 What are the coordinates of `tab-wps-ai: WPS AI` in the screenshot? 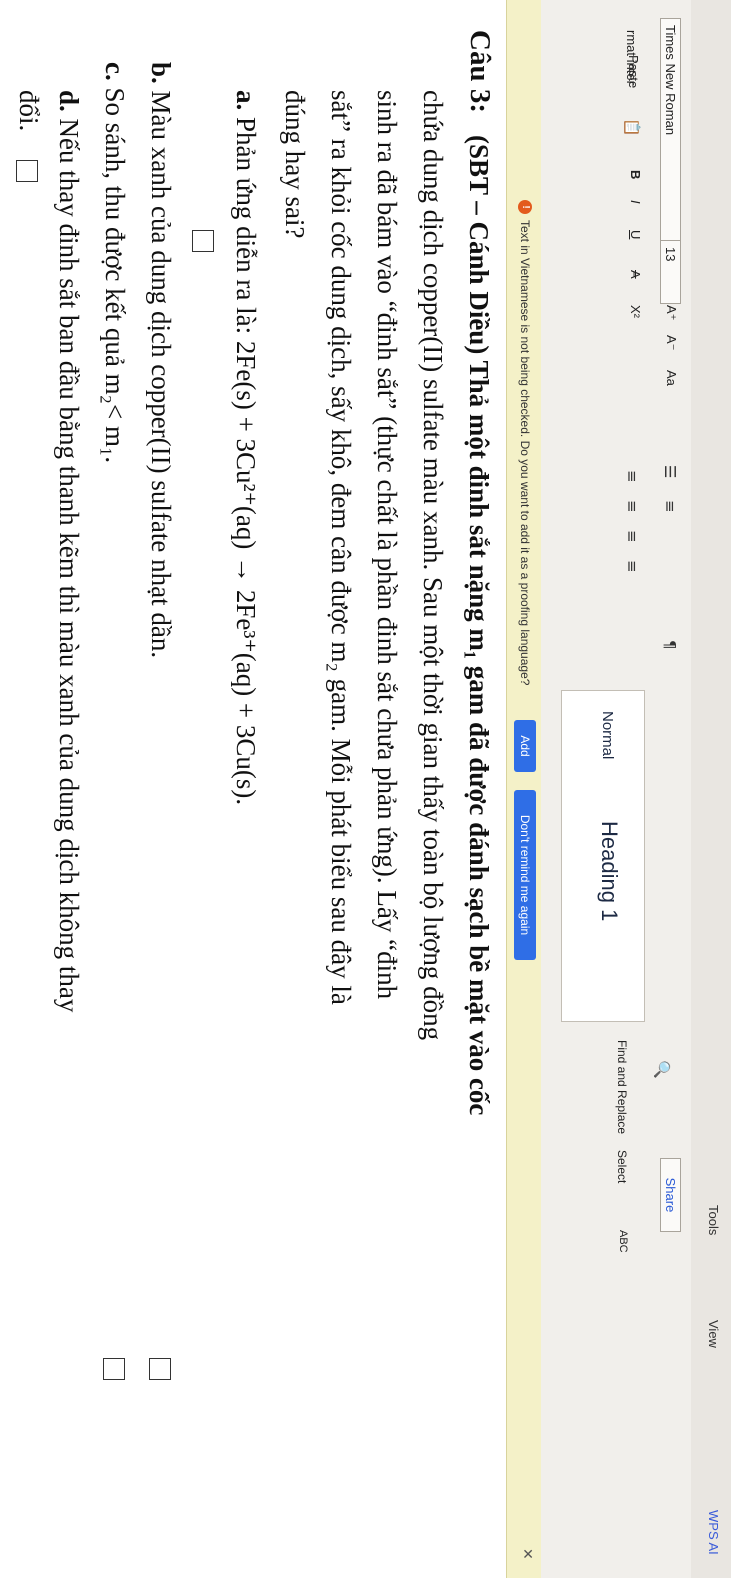 It's located at (713, 1532).